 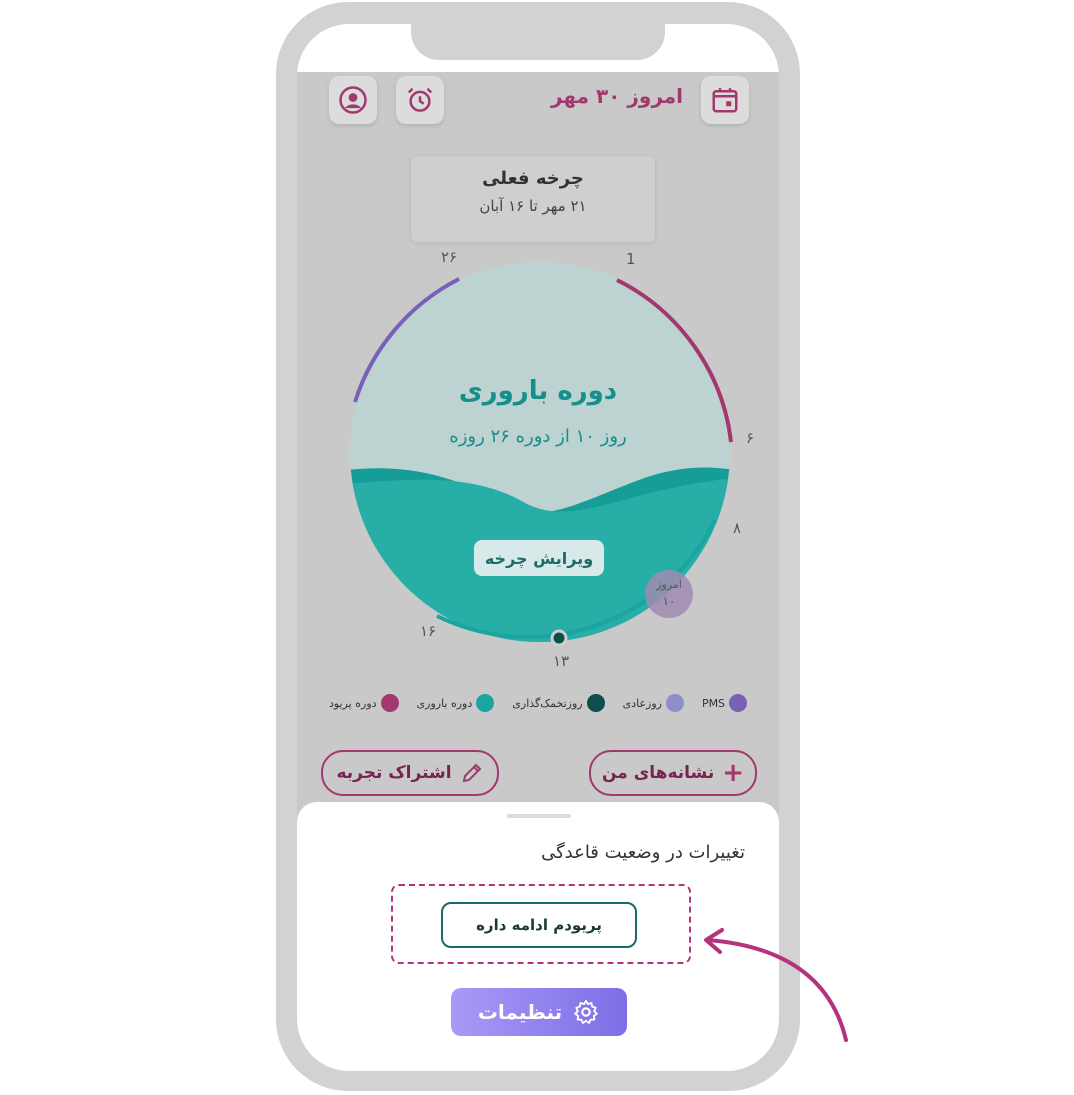 What do you see at coordinates (538, 41) in the screenshot?
I see `phone-notch` at bounding box center [538, 41].